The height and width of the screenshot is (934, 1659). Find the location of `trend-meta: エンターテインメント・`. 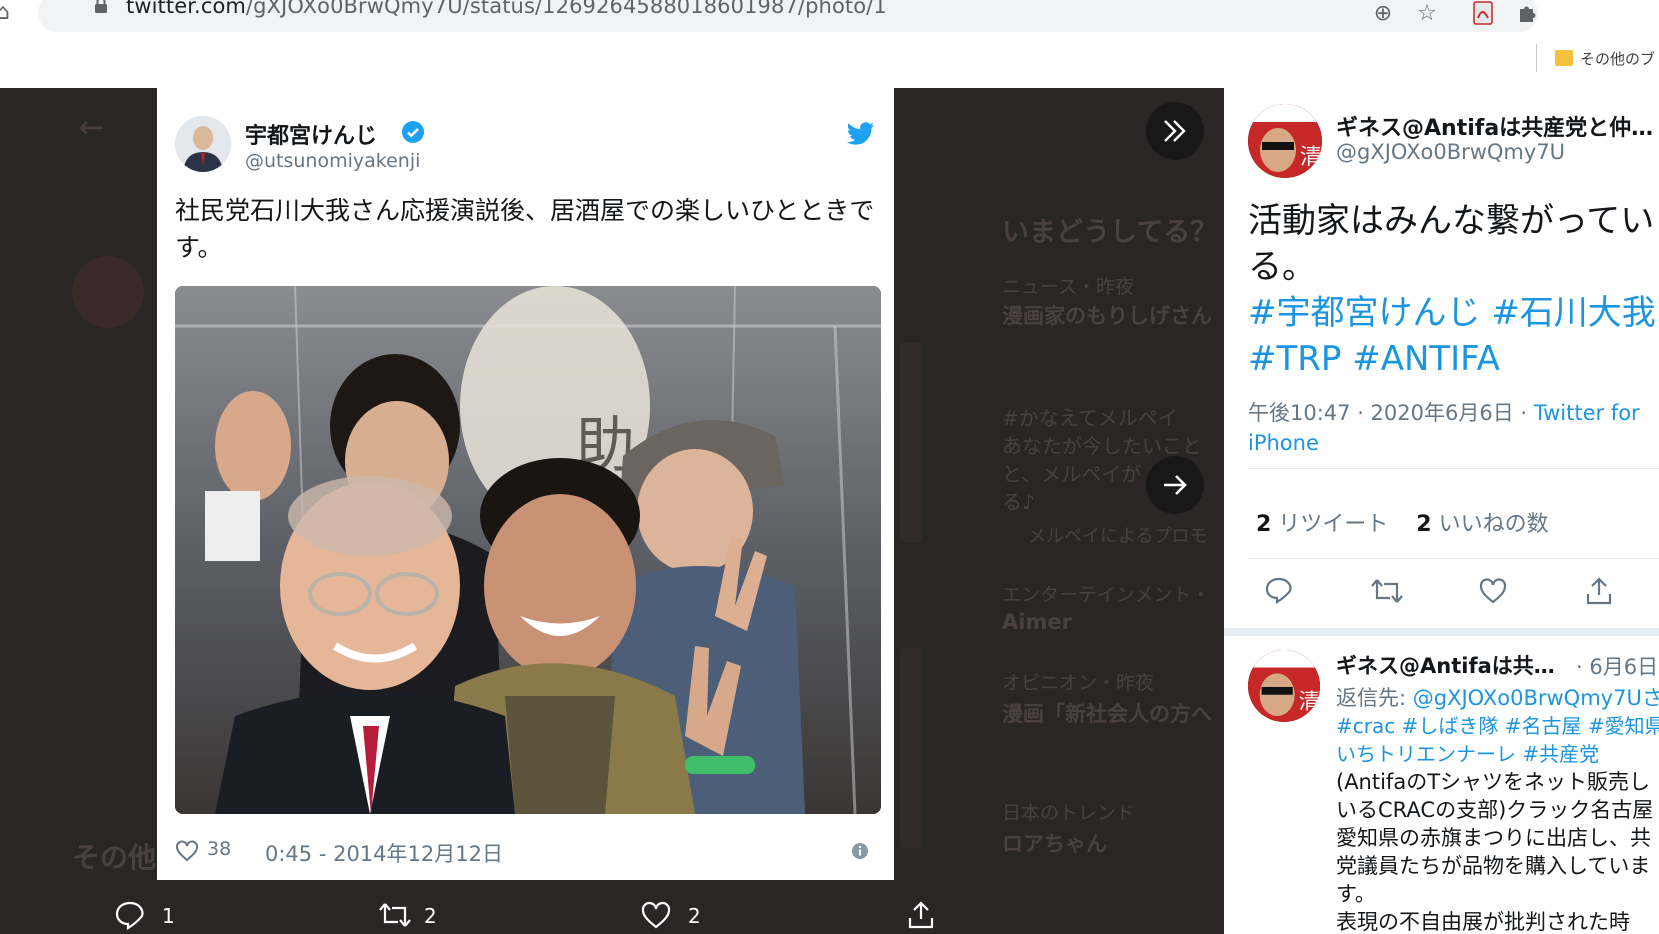

trend-meta: エンターテインメント・ is located at coordinates (1106, 595).